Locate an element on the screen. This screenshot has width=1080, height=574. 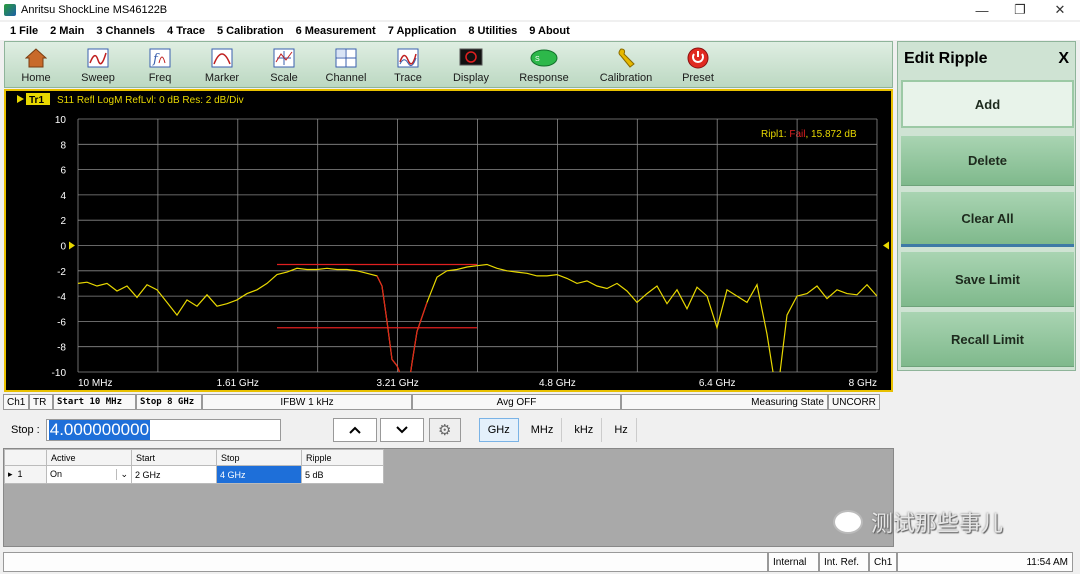
gear-icon: ⚙ is located at coordinates (445, 430).